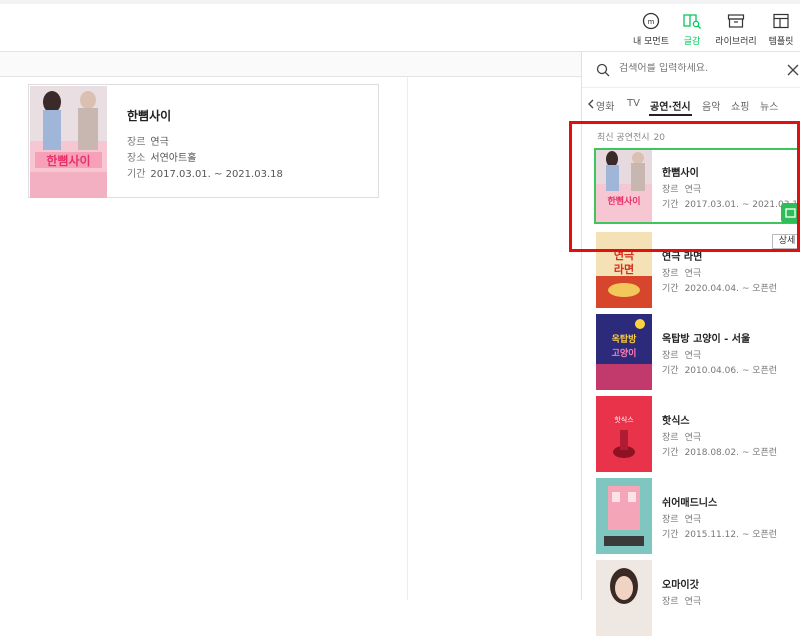 Image resolution: width=800 pixels, height=638 pixels. I want to click on card-place-row: 장소 서연아트홀, so click(161, 156).